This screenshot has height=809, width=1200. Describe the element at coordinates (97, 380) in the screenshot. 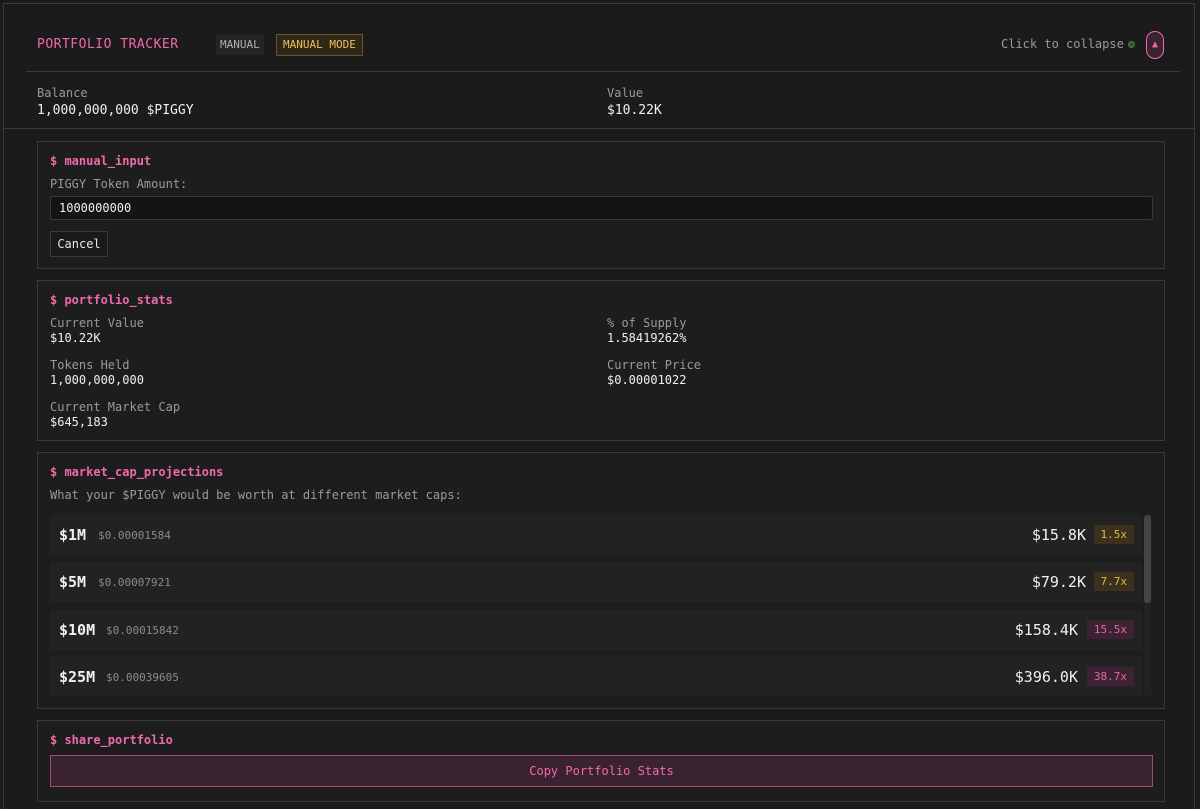

I see `tokens-held-value: 1,000,000,000` at that location.